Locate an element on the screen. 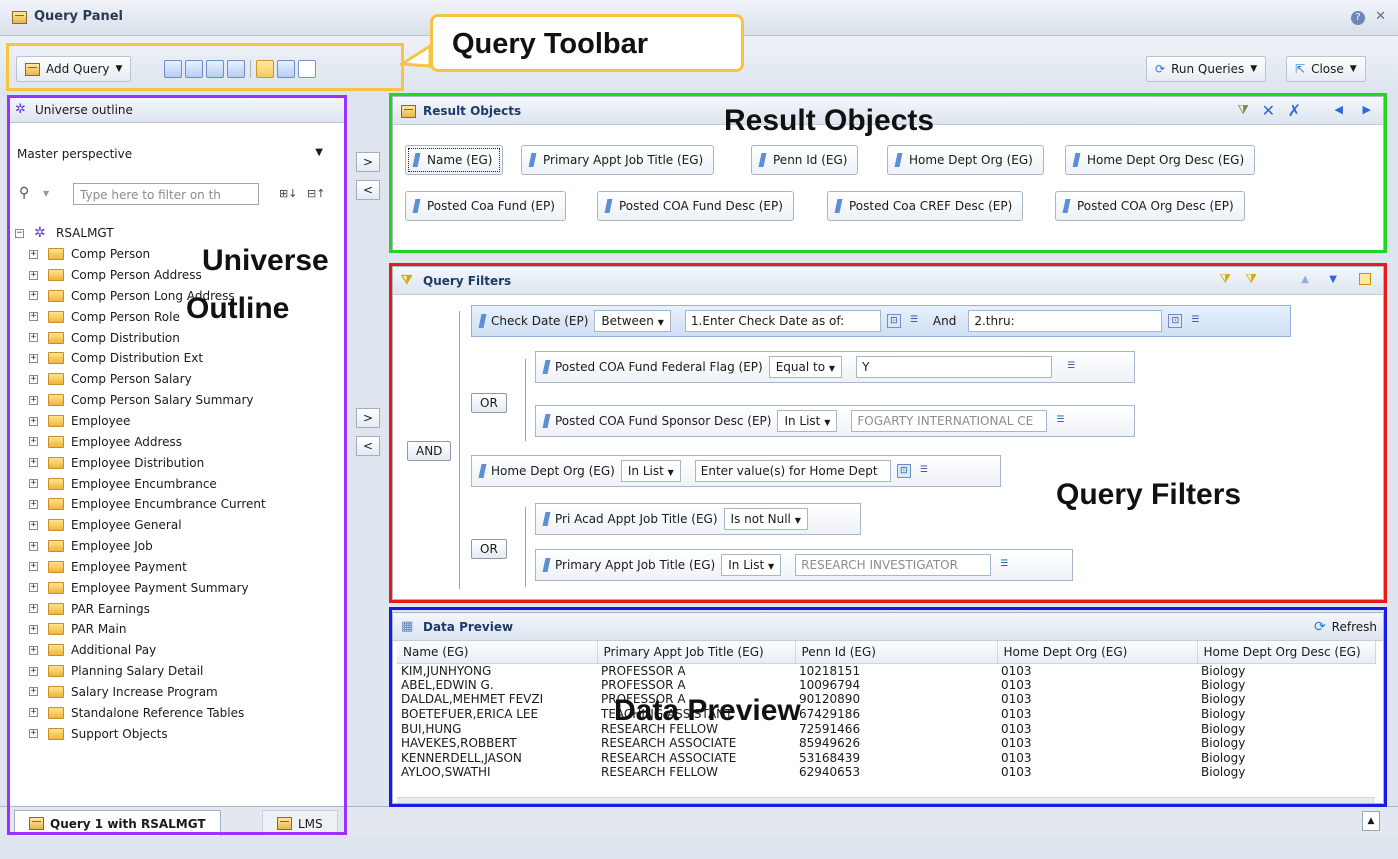 This screenshot has width=1398, height=859. annotation-result-objects: Result Objects is located at coordinates (829, 120).